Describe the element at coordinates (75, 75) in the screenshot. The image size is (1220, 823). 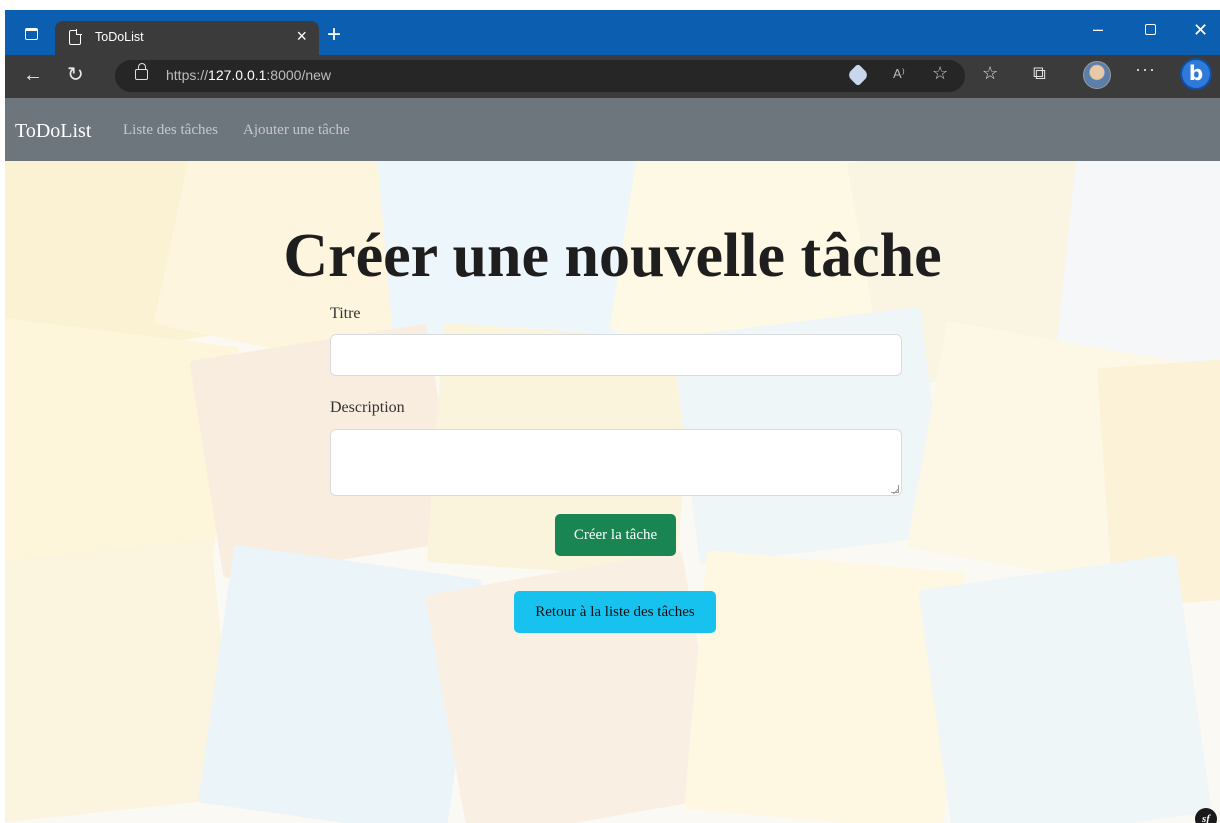
I see `reload-icon: ↻` at that location.